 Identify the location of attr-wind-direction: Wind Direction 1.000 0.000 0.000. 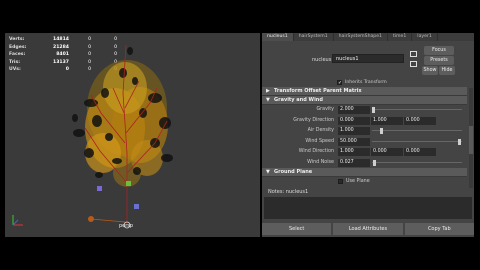
(364, 152).